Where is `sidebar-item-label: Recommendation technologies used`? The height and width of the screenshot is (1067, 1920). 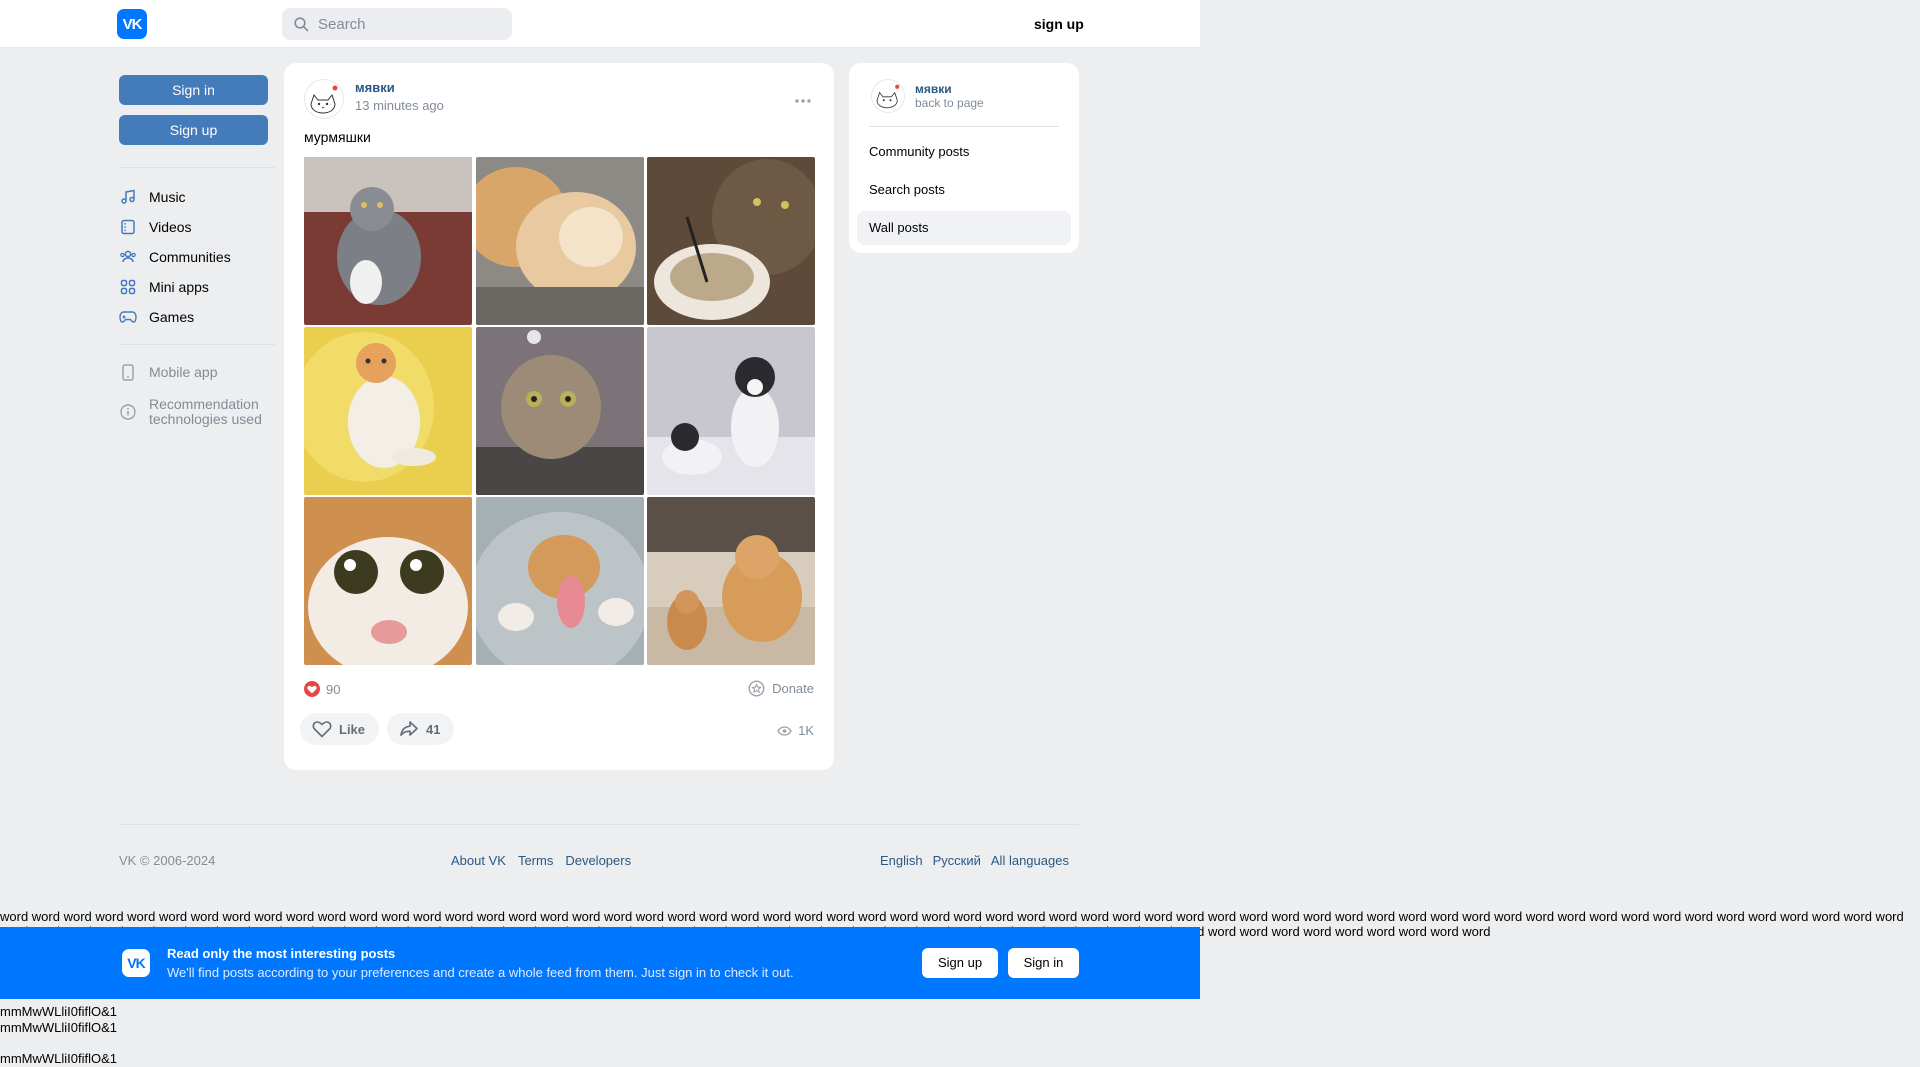 sidebar-item-label: Recommendation technologies used is located at coordinates (205, 412).